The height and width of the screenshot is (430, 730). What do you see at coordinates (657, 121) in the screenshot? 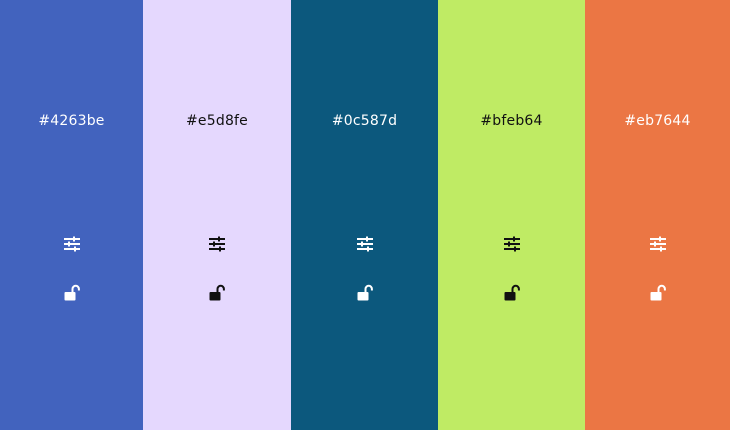
I see `hex-code-label: #eb7644` at bounding box center [657, 121].